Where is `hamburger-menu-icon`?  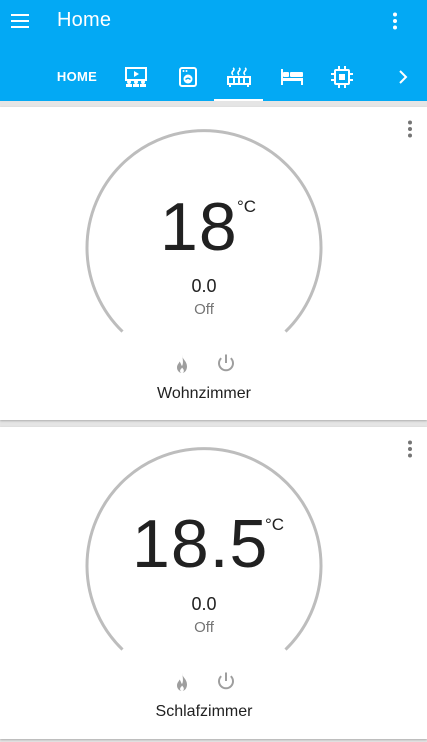
hamburger-menu-icon is located at coordinates (20, 21).